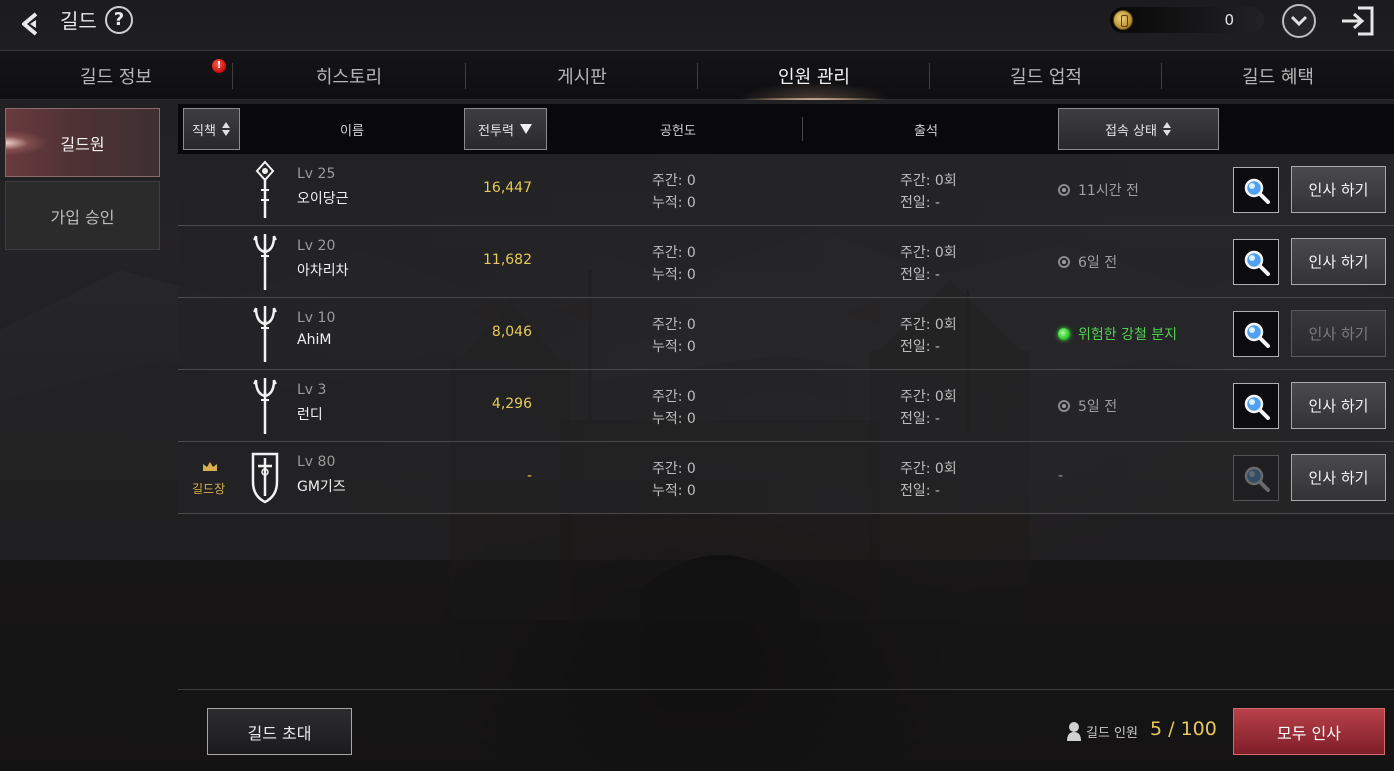 The image size is (1394, 771). What do you see at coordinates (1060, 476) in the screenshot?
I see `member-status: -` at bounding box center [1060, 476].